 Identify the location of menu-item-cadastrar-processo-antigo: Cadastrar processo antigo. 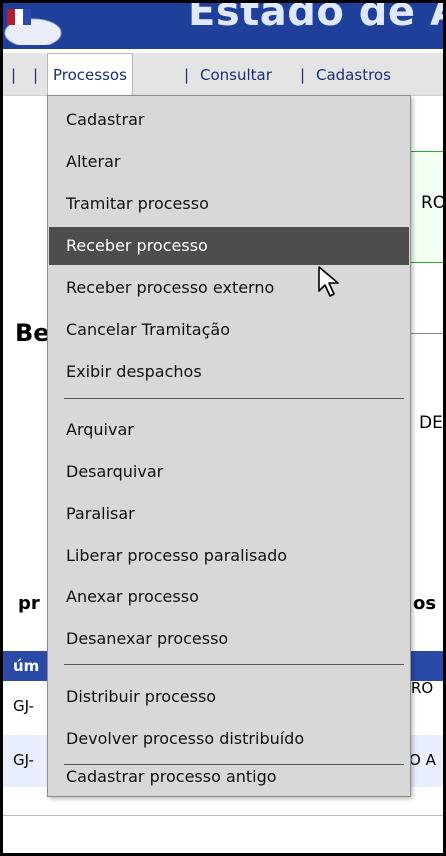
(229, 777).